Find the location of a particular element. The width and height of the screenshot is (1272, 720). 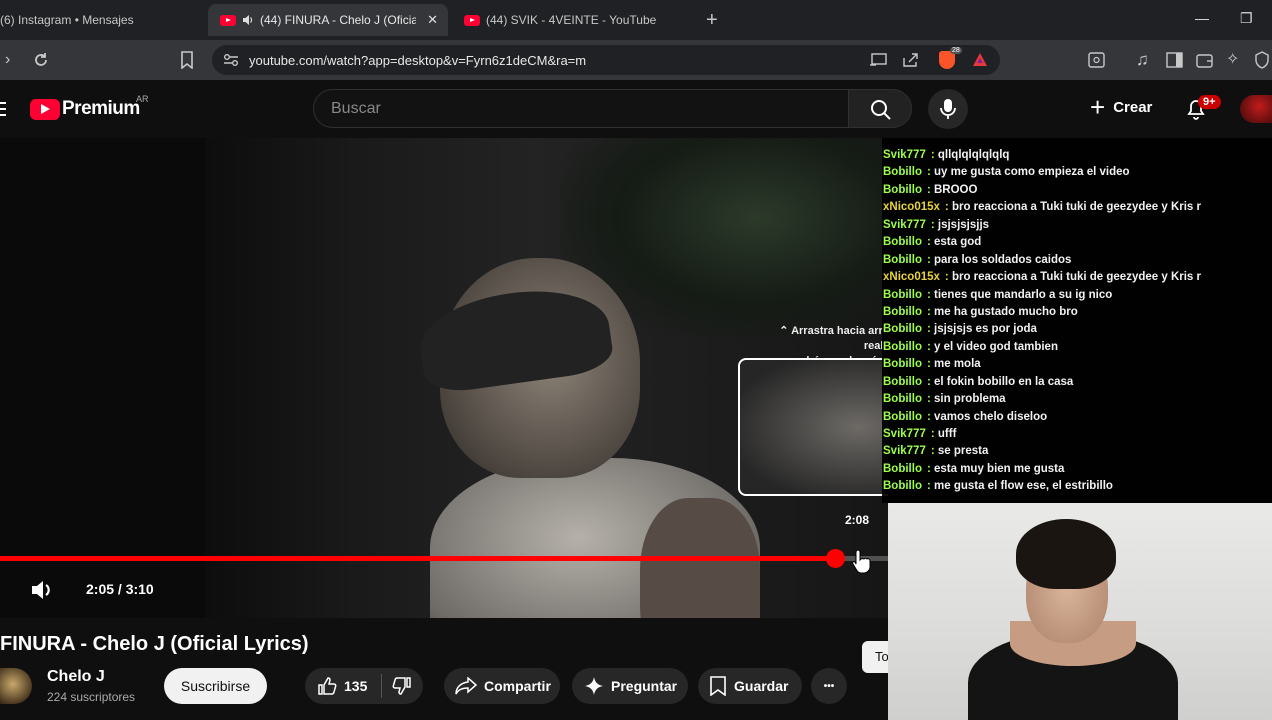

wallet-icon is located at coordinates (1204, 60).